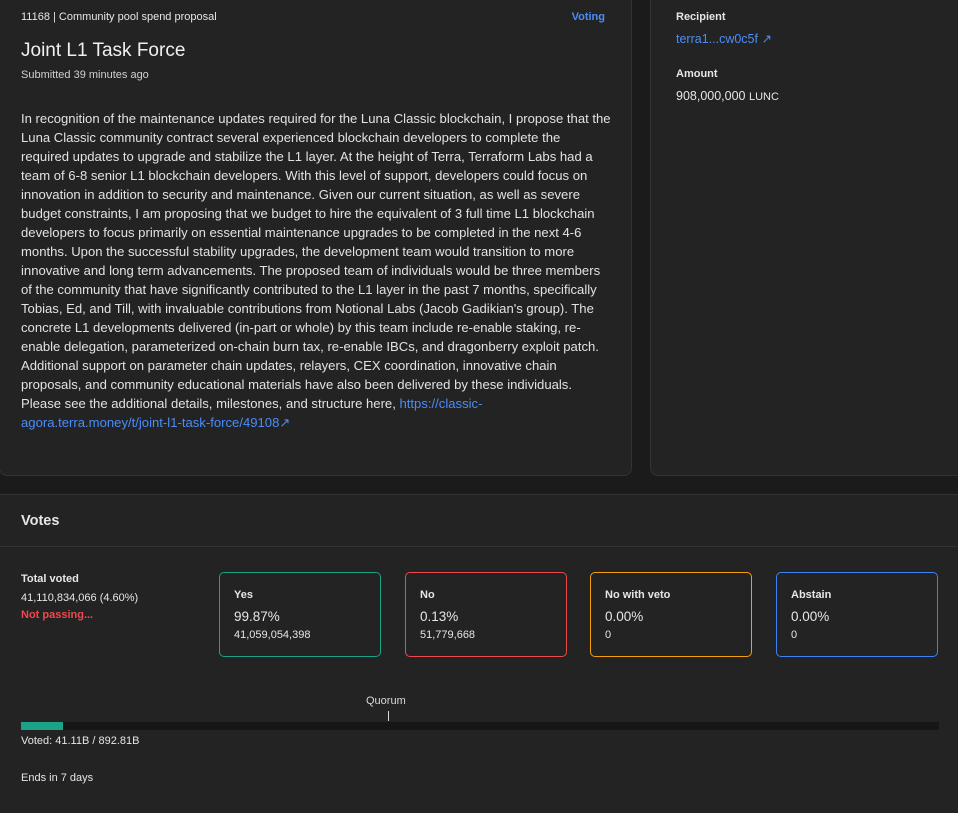  What do you see at coordinates (57, 778) in the screenshot?
I see `voting-end: Ends in 7 days` at bounding box center [57, 778].